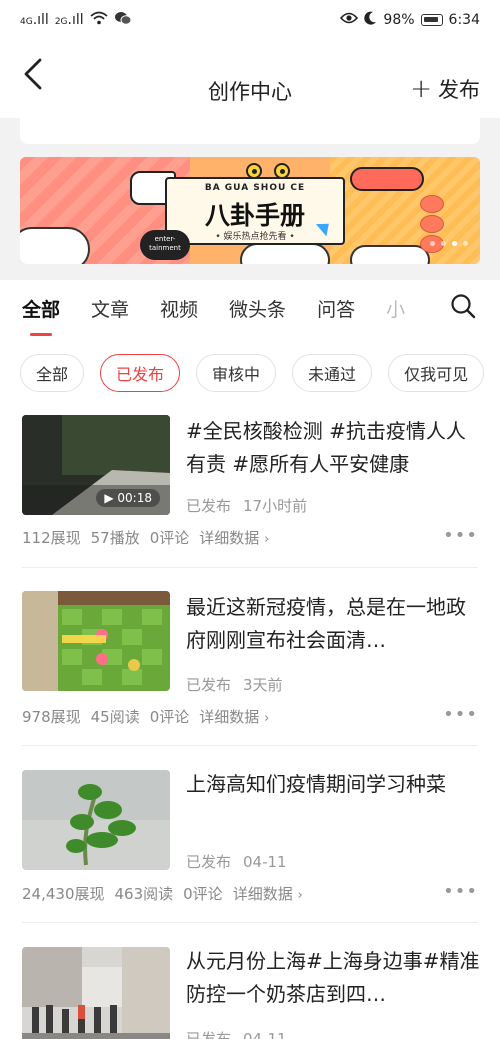 Image resolution: width=500 pixels, height=1039 pixels. I want to click on tab-mini: 小, so click(395, 308).